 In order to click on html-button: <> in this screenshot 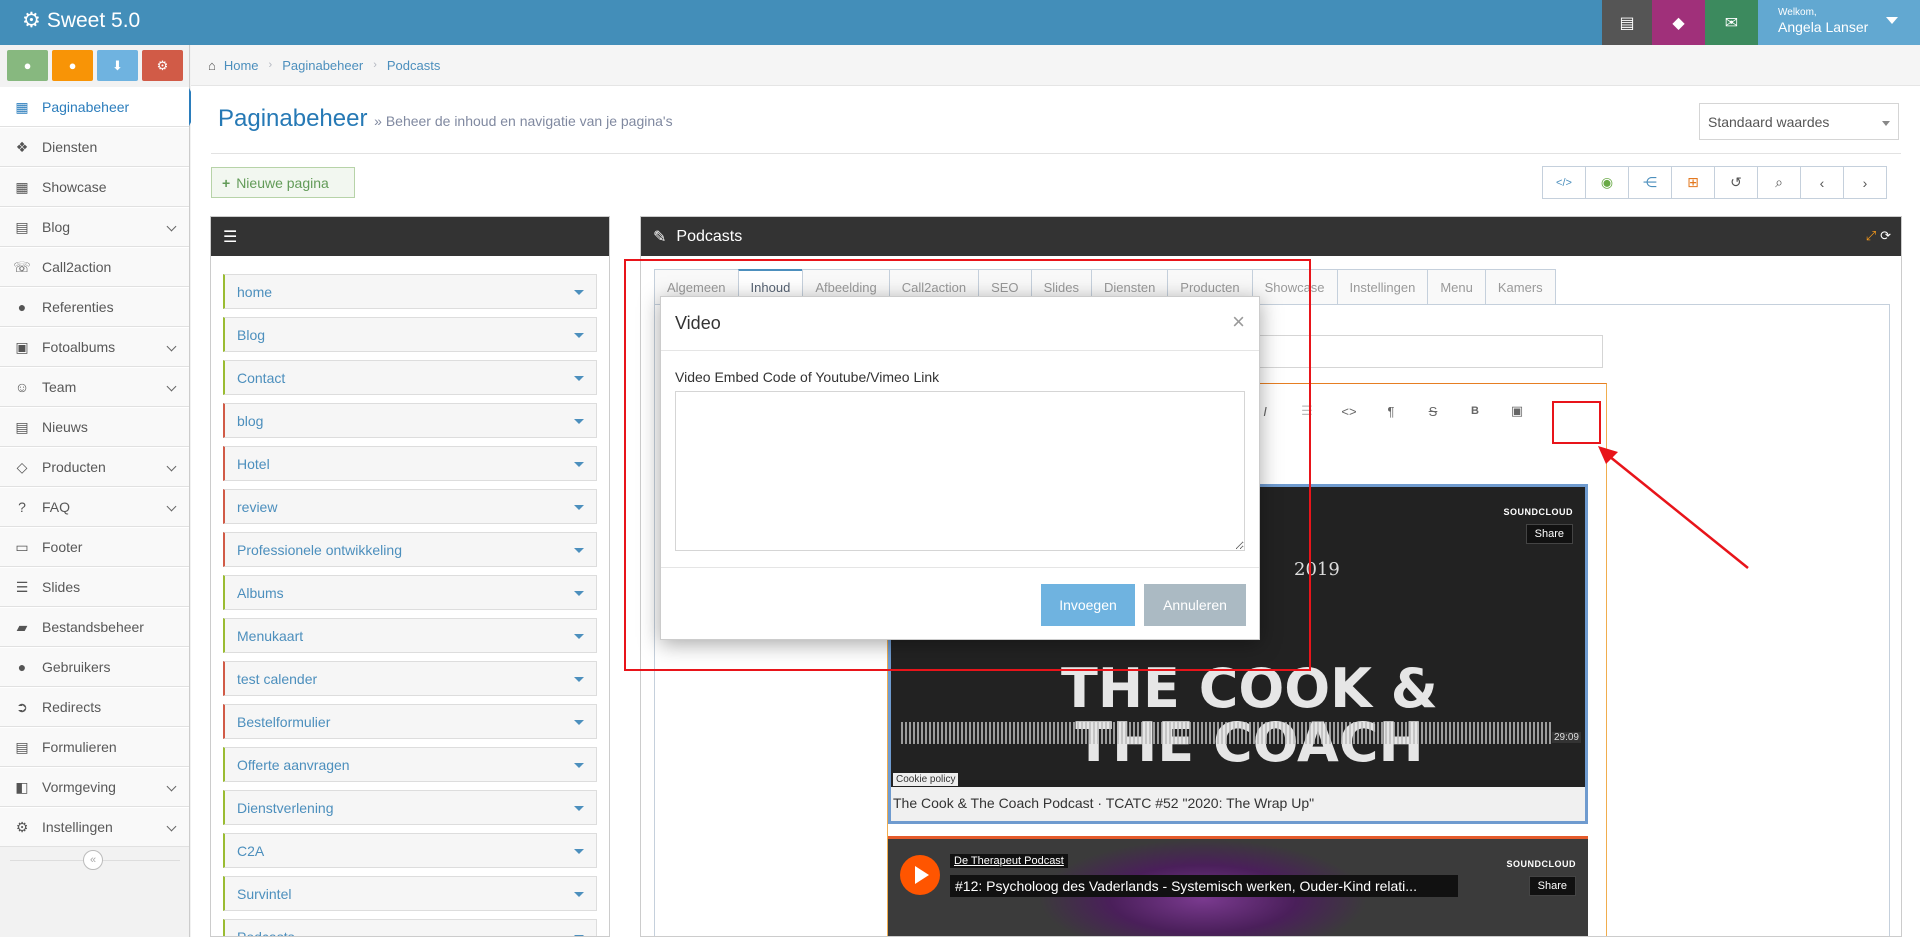, I will do `click(1349, 411)`.